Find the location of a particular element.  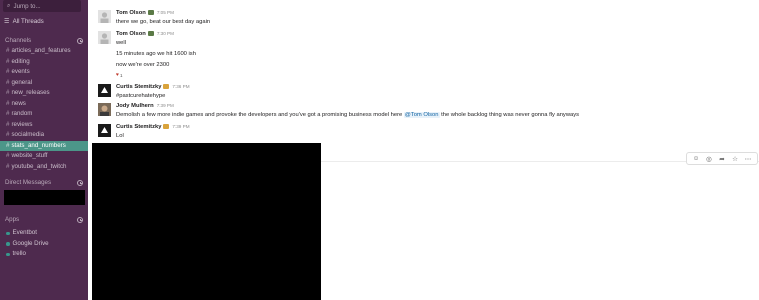

sidebar-item-events: # events is located at coordinates (44, 72).